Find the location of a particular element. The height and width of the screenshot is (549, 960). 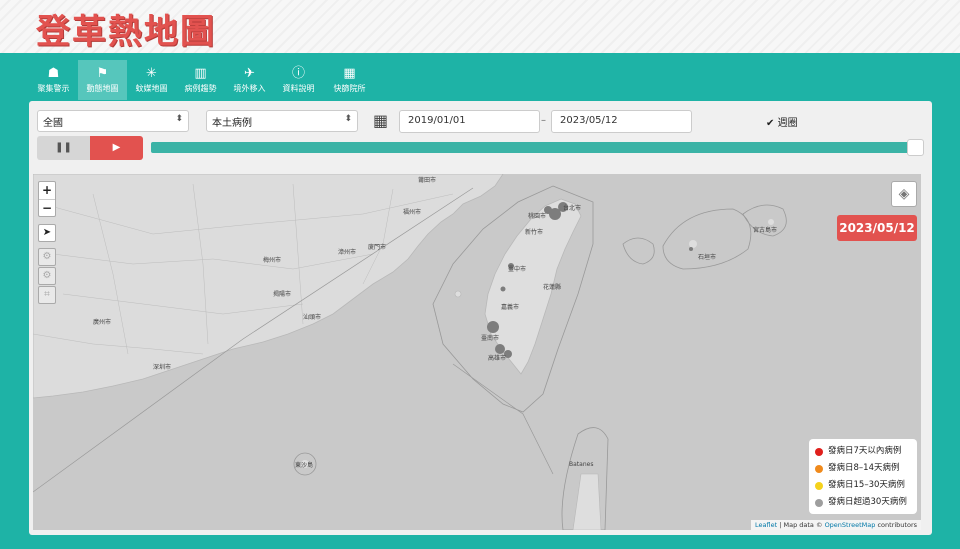

zoom-in-button: + is located at coordinates (47, 190).